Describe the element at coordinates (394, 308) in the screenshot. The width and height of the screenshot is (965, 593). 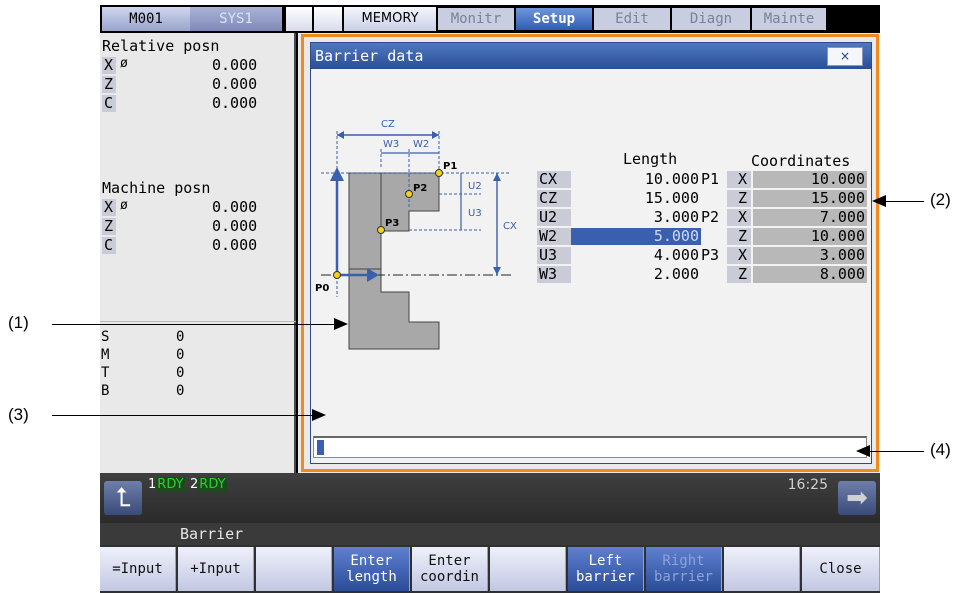
I see `workpiece-shape-lower` at that location.